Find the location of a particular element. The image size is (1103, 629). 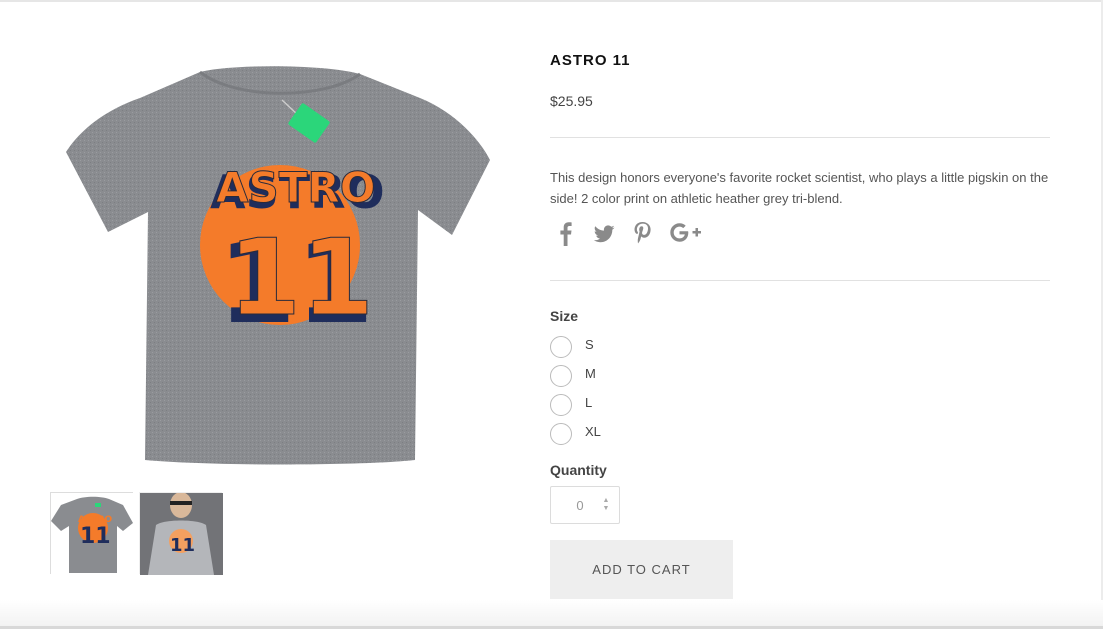

quantity-value: 0 is located at coordinates (575, 505).